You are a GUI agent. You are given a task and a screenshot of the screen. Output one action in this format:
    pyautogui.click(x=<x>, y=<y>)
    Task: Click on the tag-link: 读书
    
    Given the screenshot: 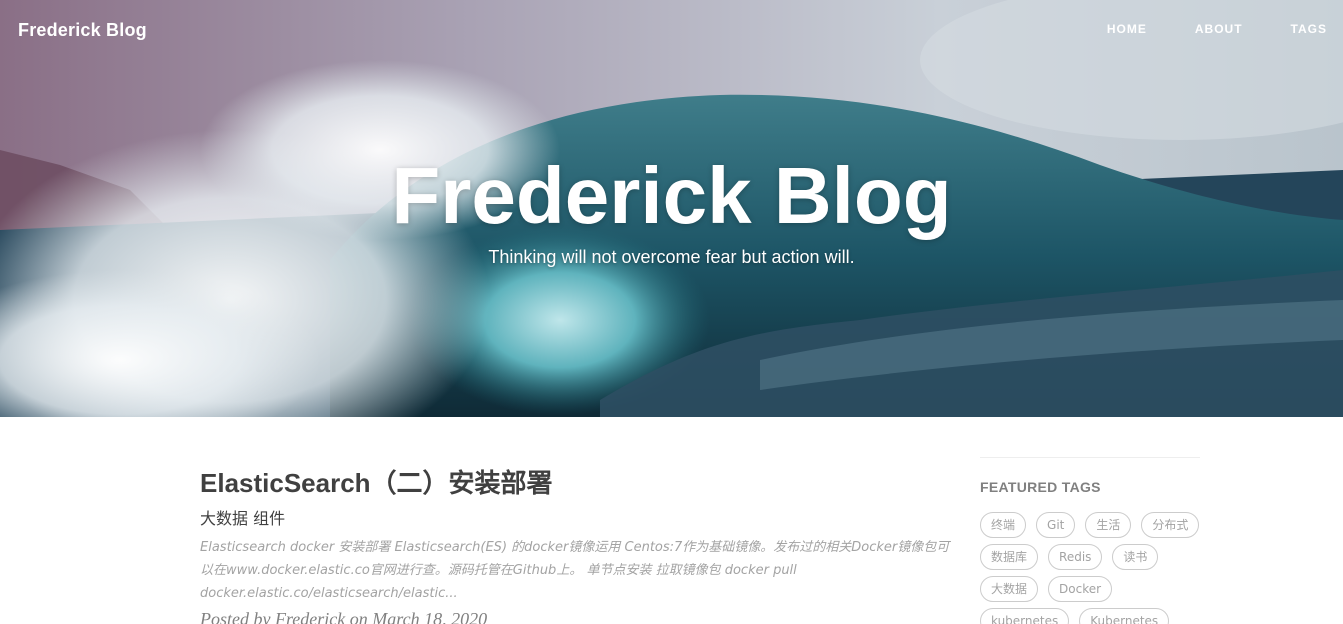 What is the action you would take?
    pyautogui.click(x=1135, y=557)
    